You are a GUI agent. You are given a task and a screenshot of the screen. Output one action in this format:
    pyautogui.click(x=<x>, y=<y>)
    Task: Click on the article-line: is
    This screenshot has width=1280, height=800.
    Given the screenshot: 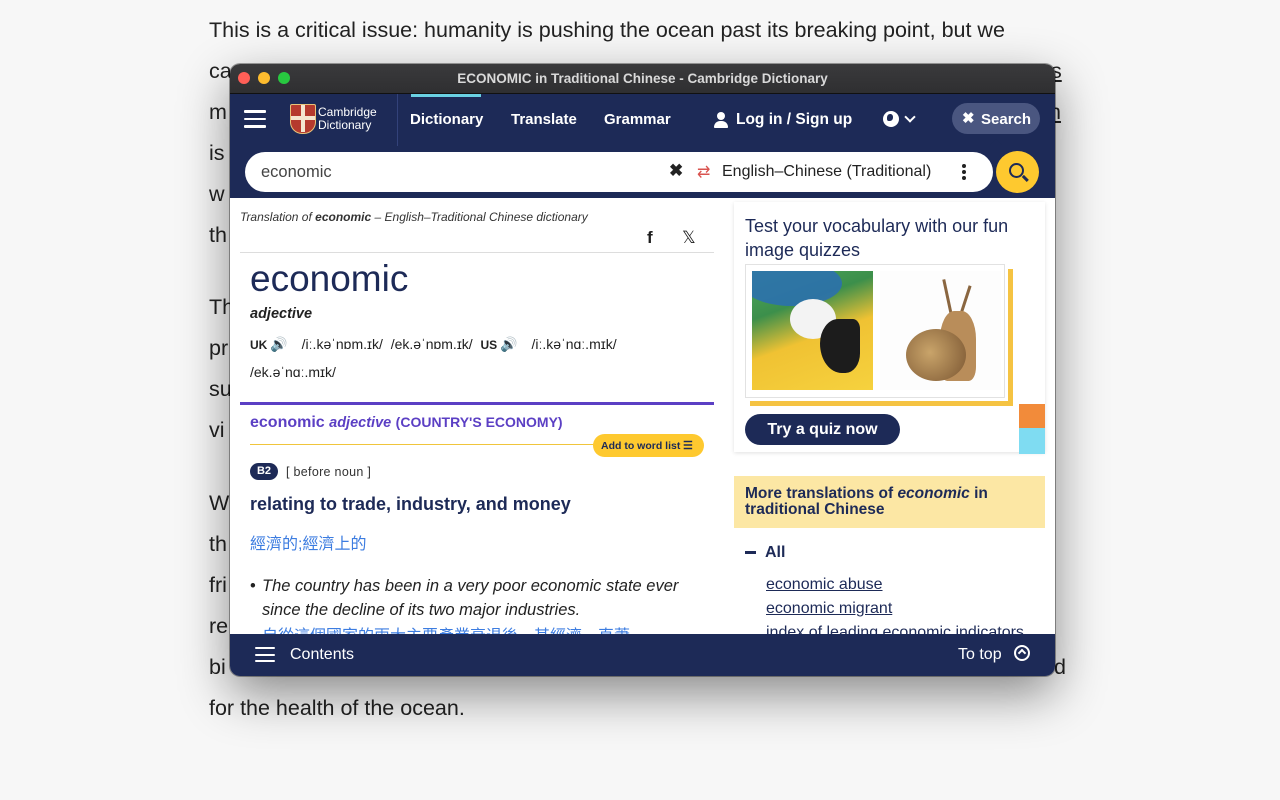 What is the action you would take?
    pyautogui.click(x=217, y=153)
    